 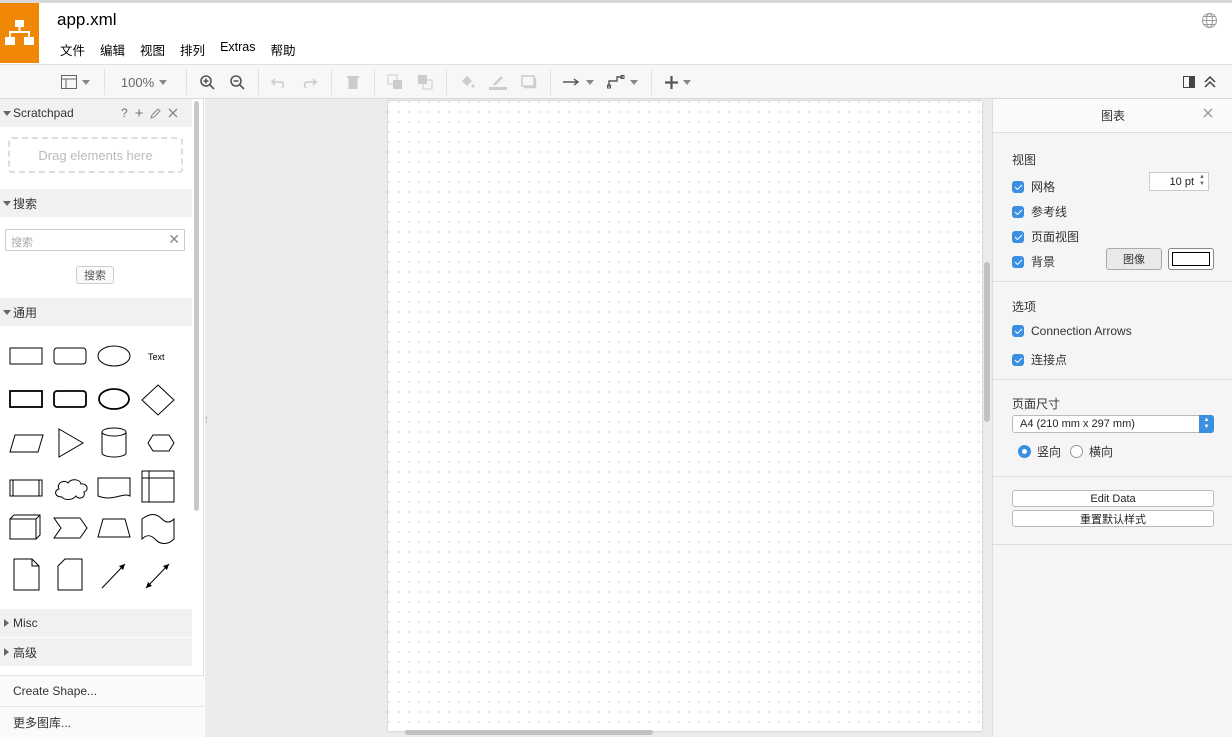 I want to click on shape-search-input: 搜索 ✕, so click(x=95, y=240).